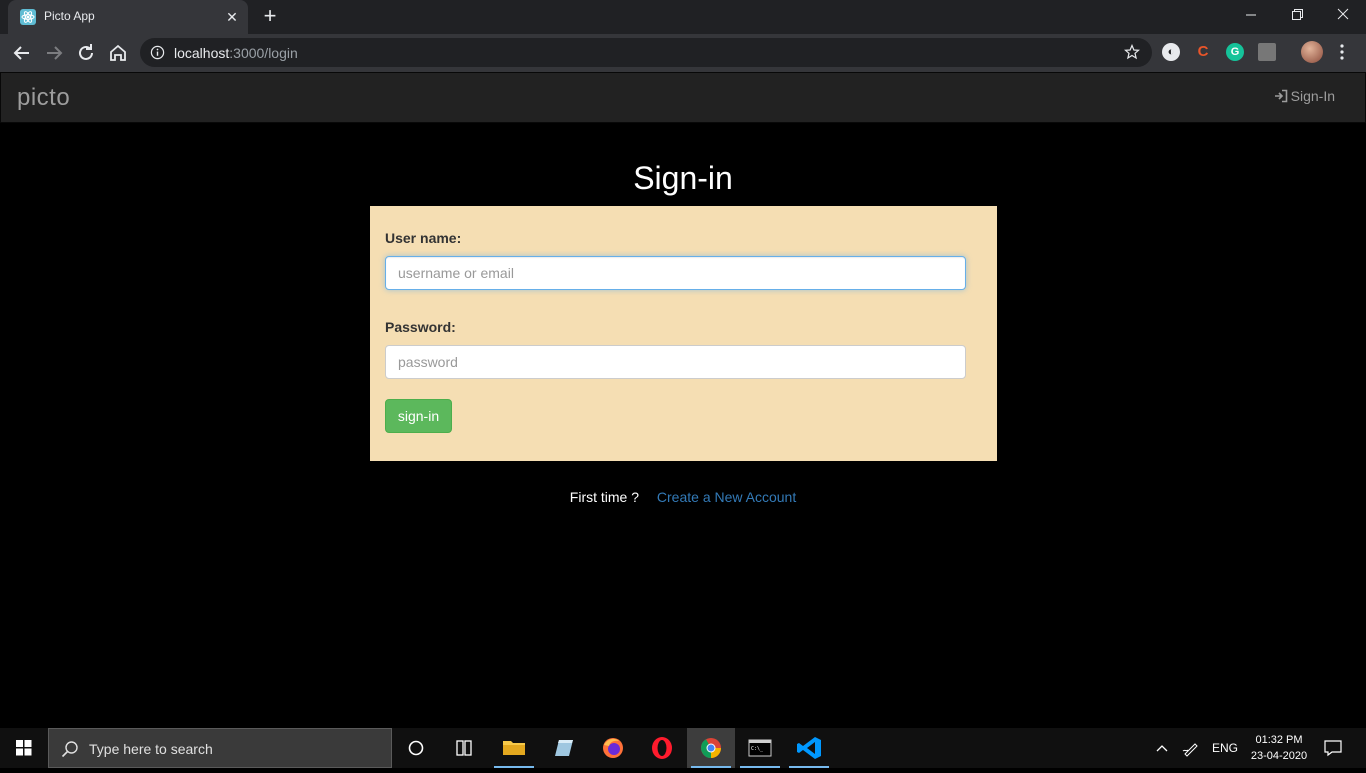  I want to click on chrome-taskbar-button, so click(711, 748).